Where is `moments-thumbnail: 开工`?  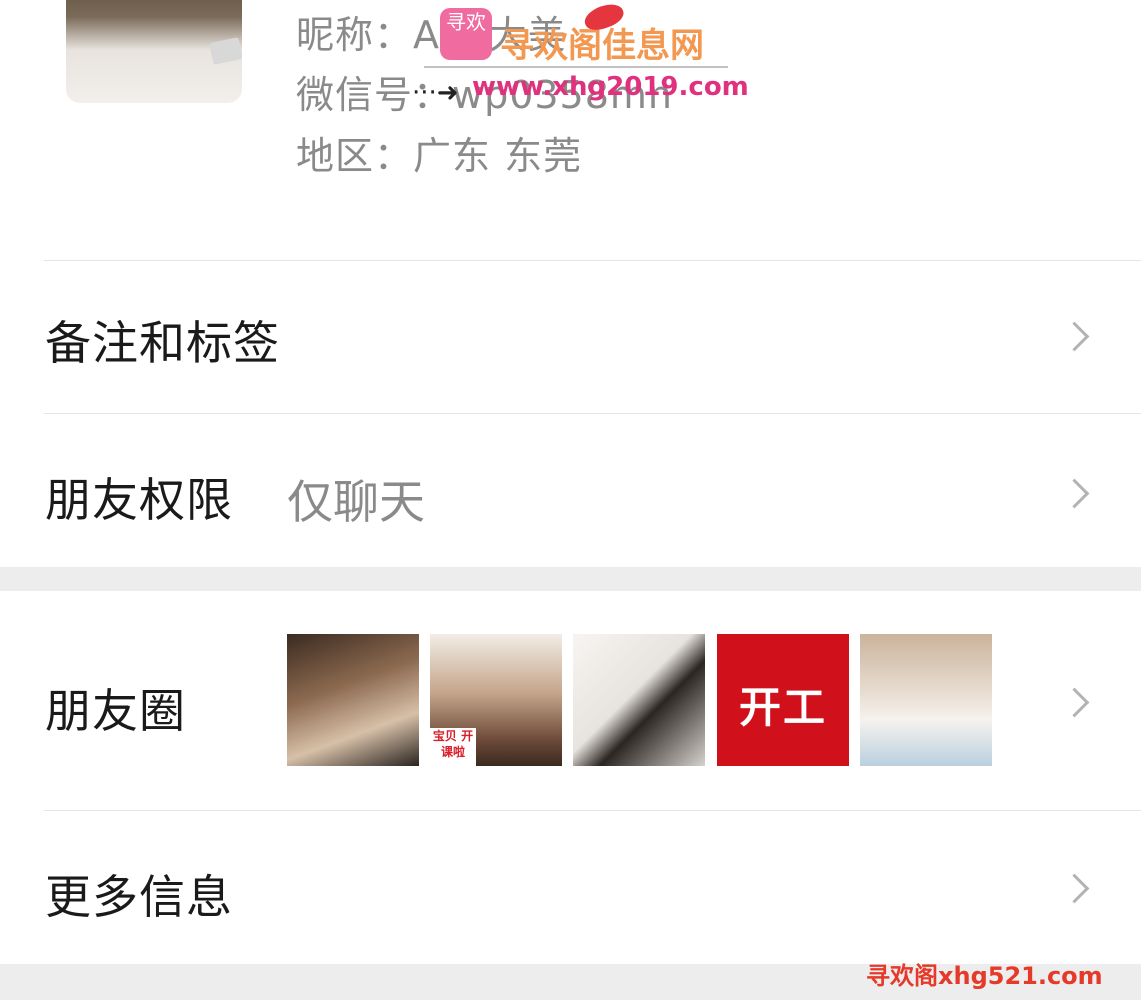
moments-thumbnail: 开工 is located at coordinates (783, 700).